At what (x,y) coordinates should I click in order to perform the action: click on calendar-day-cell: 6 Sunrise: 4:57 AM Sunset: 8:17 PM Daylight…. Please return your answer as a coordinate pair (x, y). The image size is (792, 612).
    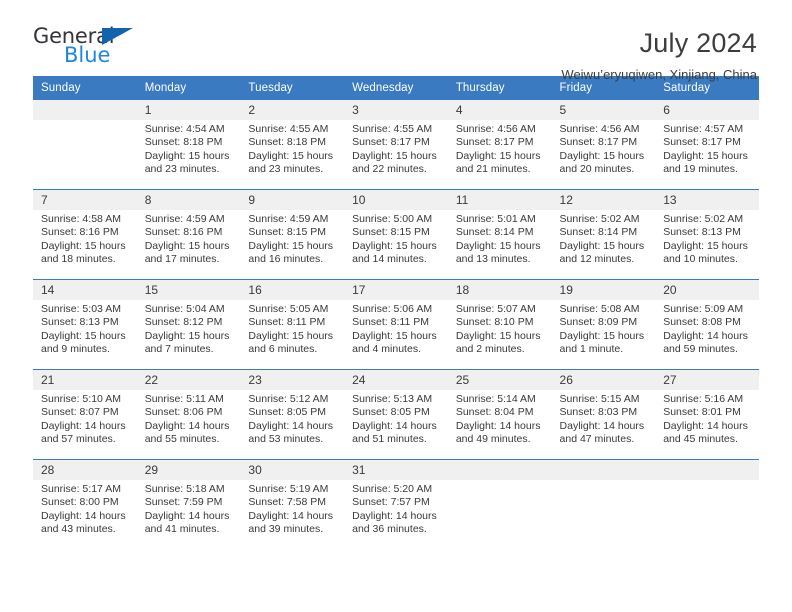
    Looking at the image, I should click on (707, 145).